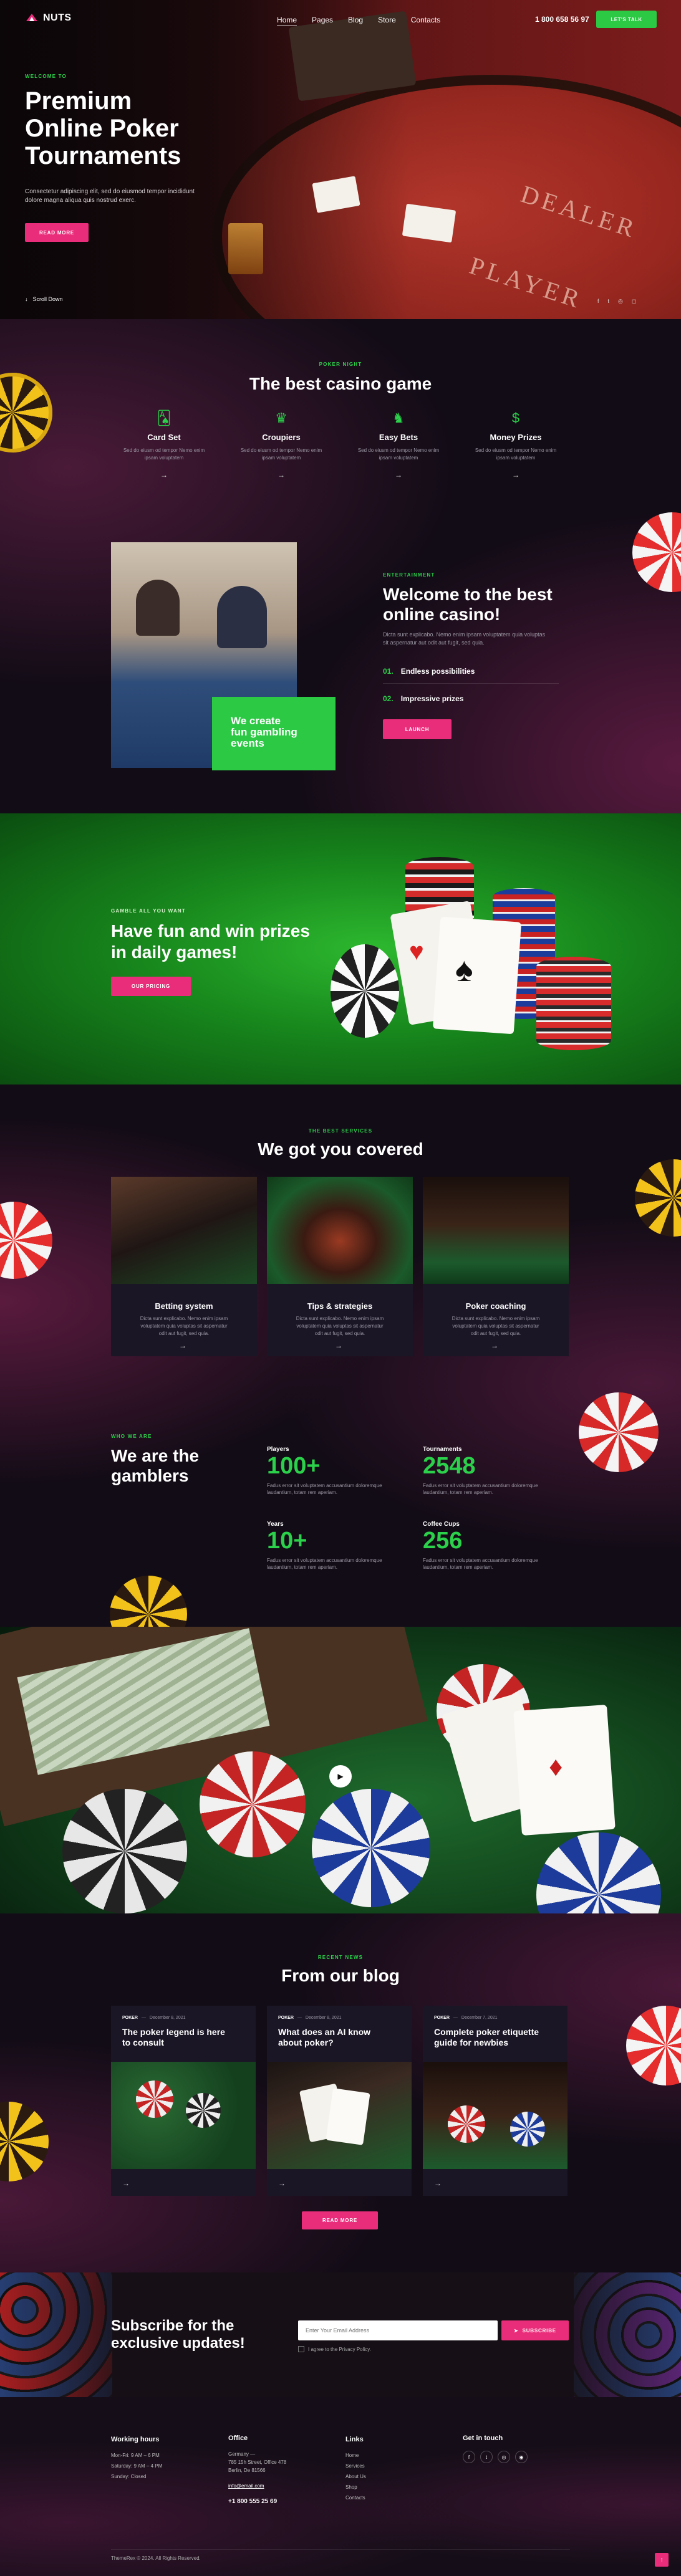 Image resolution: width=681 pixels, height=2576 pixels. Describe the element at coordinates (48, 299) in the screenshot. I see `scroll-down-label: Scroll Down` at that location.